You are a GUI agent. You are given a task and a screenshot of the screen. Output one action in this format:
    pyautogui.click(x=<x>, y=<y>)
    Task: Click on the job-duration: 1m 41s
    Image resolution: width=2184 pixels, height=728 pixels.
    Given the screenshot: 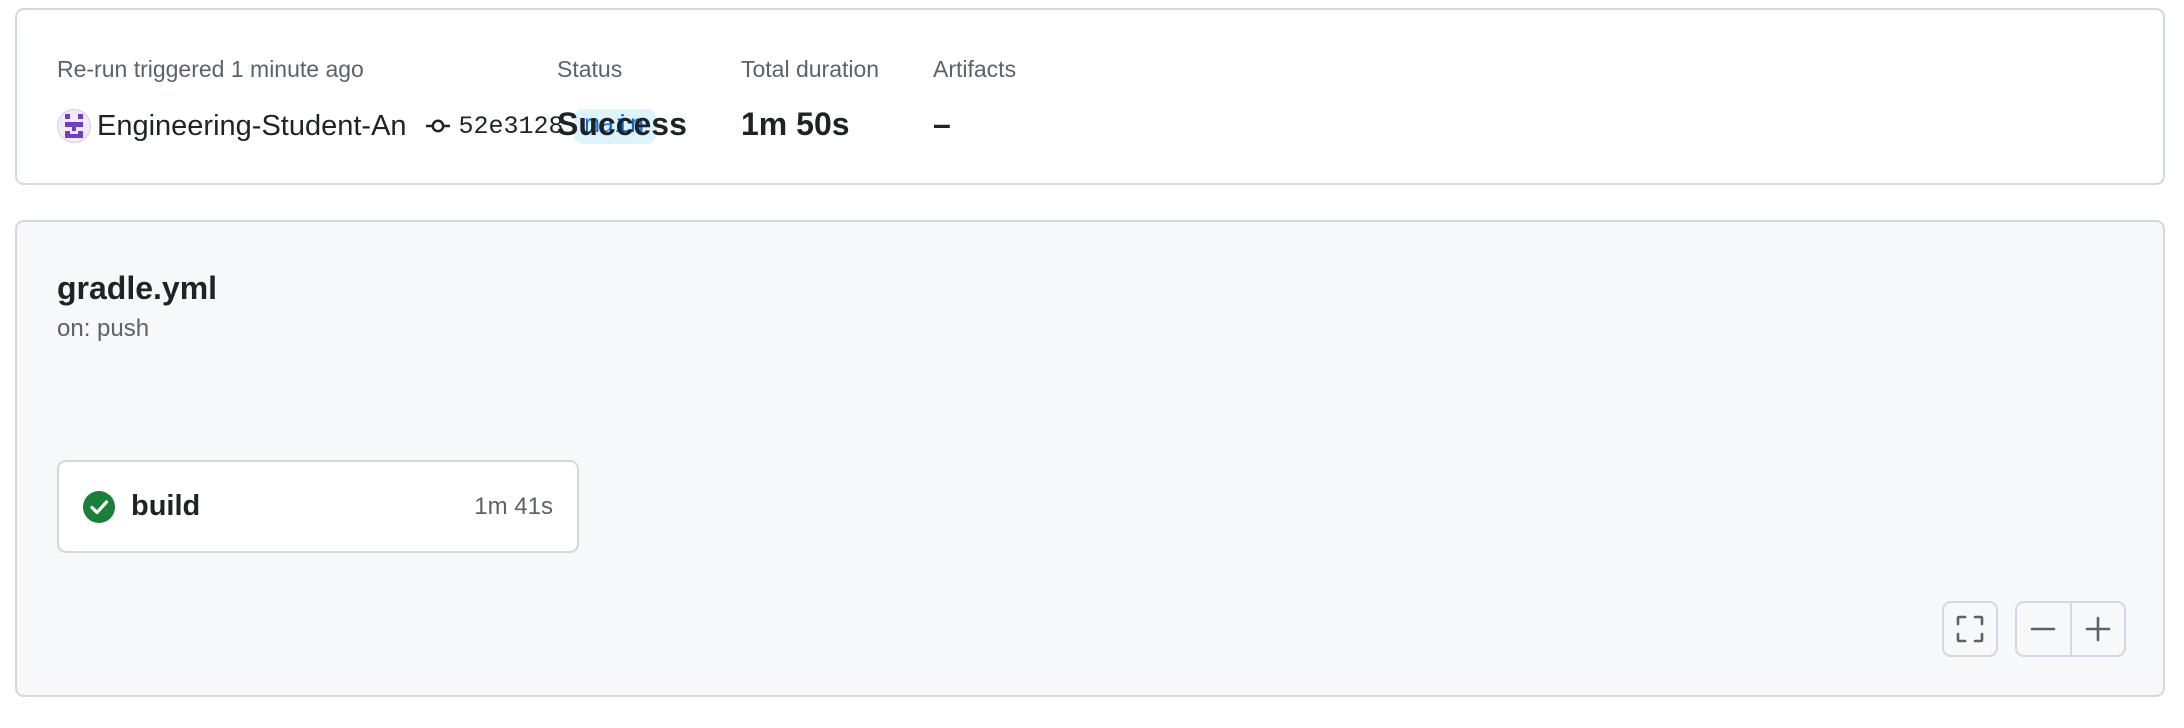 What is the action you would take?
    pyautogui.click(x=513, y=506)
    